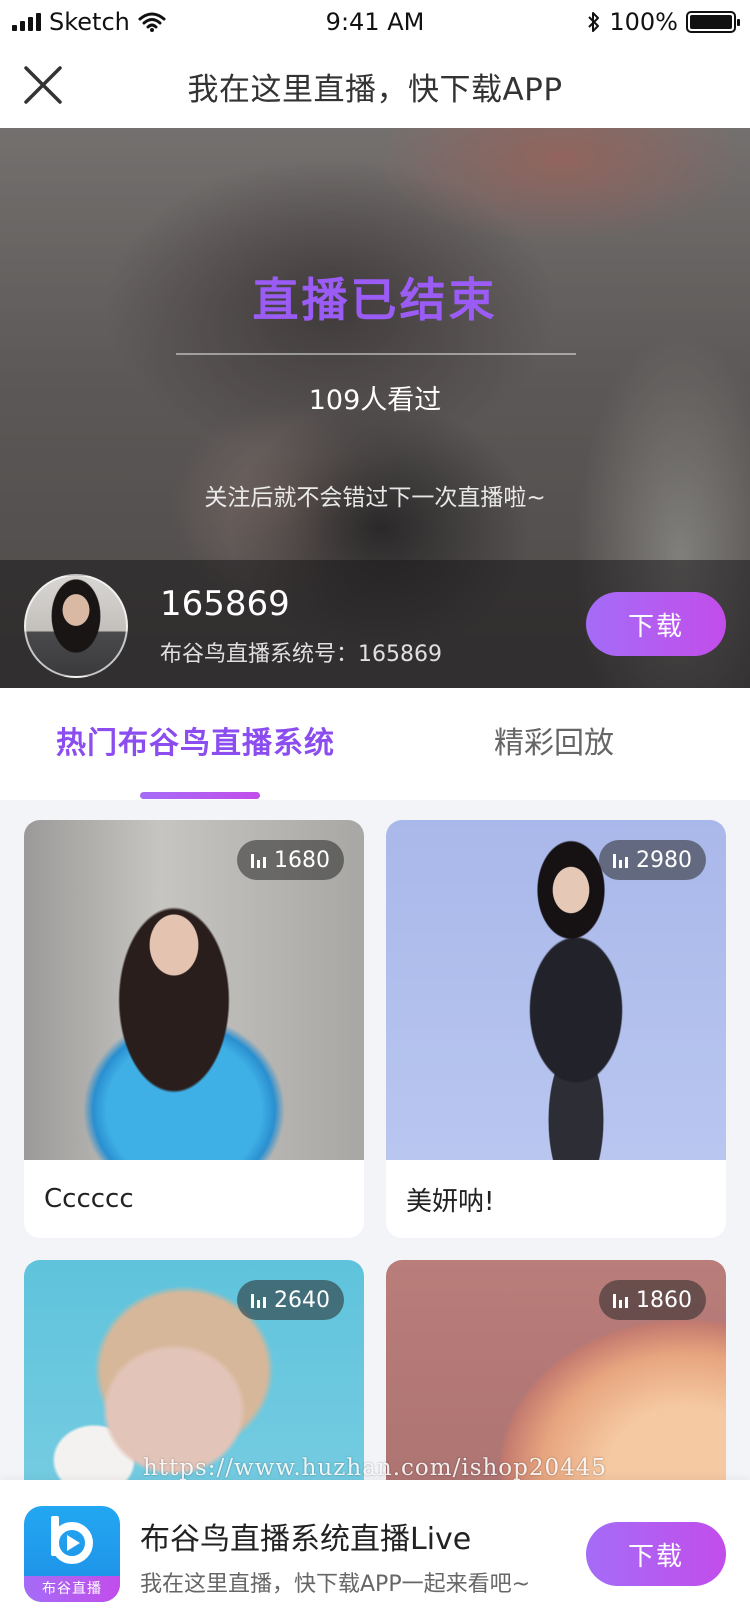 This screenshot has width=750, height=1622. What do you see at coordinates (656, 1554) in the screenshot?
I see `banner-download-button: 下载` at bounding box center [656, 1554].